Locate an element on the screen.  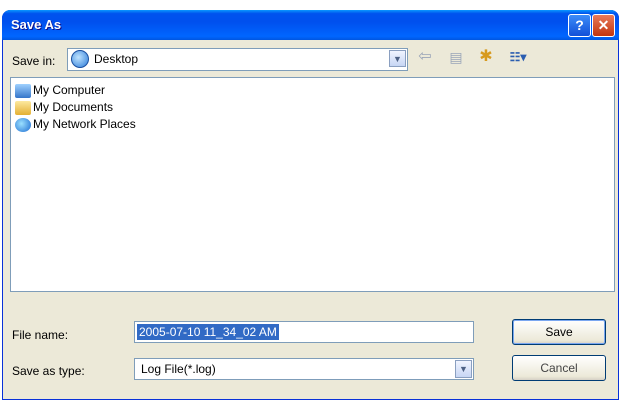
help-button: ? is located at coordinates (579, 25).